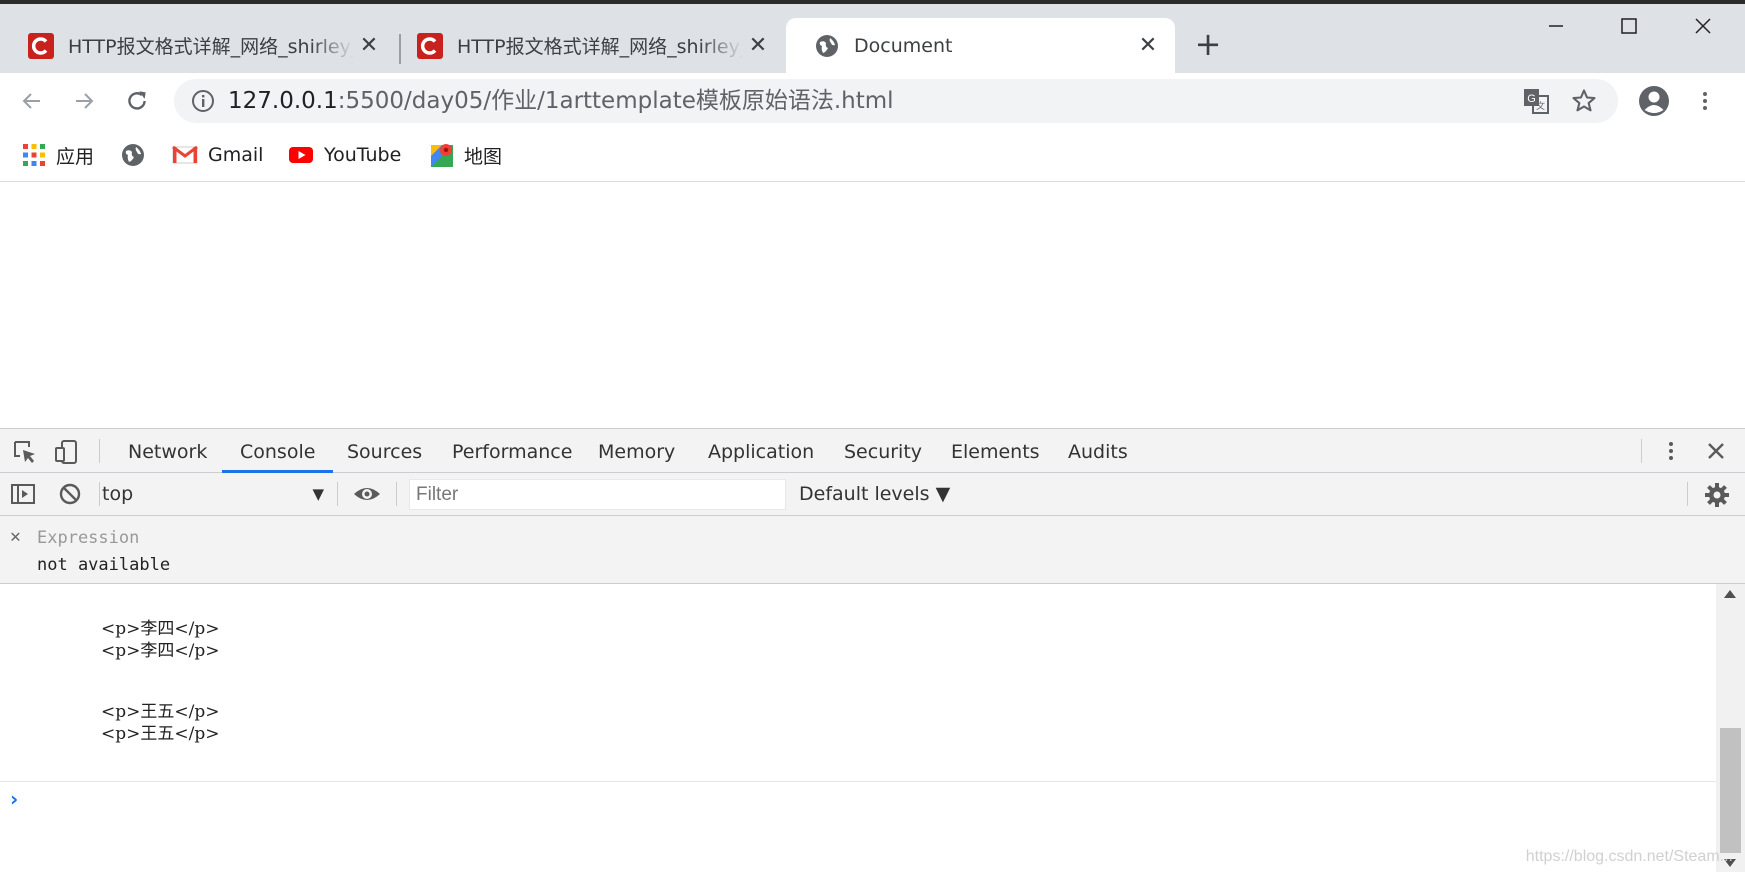 This screenshot has width=1745, height=872. I want to click on bookmark-maps: 地图, so click(466, 155).